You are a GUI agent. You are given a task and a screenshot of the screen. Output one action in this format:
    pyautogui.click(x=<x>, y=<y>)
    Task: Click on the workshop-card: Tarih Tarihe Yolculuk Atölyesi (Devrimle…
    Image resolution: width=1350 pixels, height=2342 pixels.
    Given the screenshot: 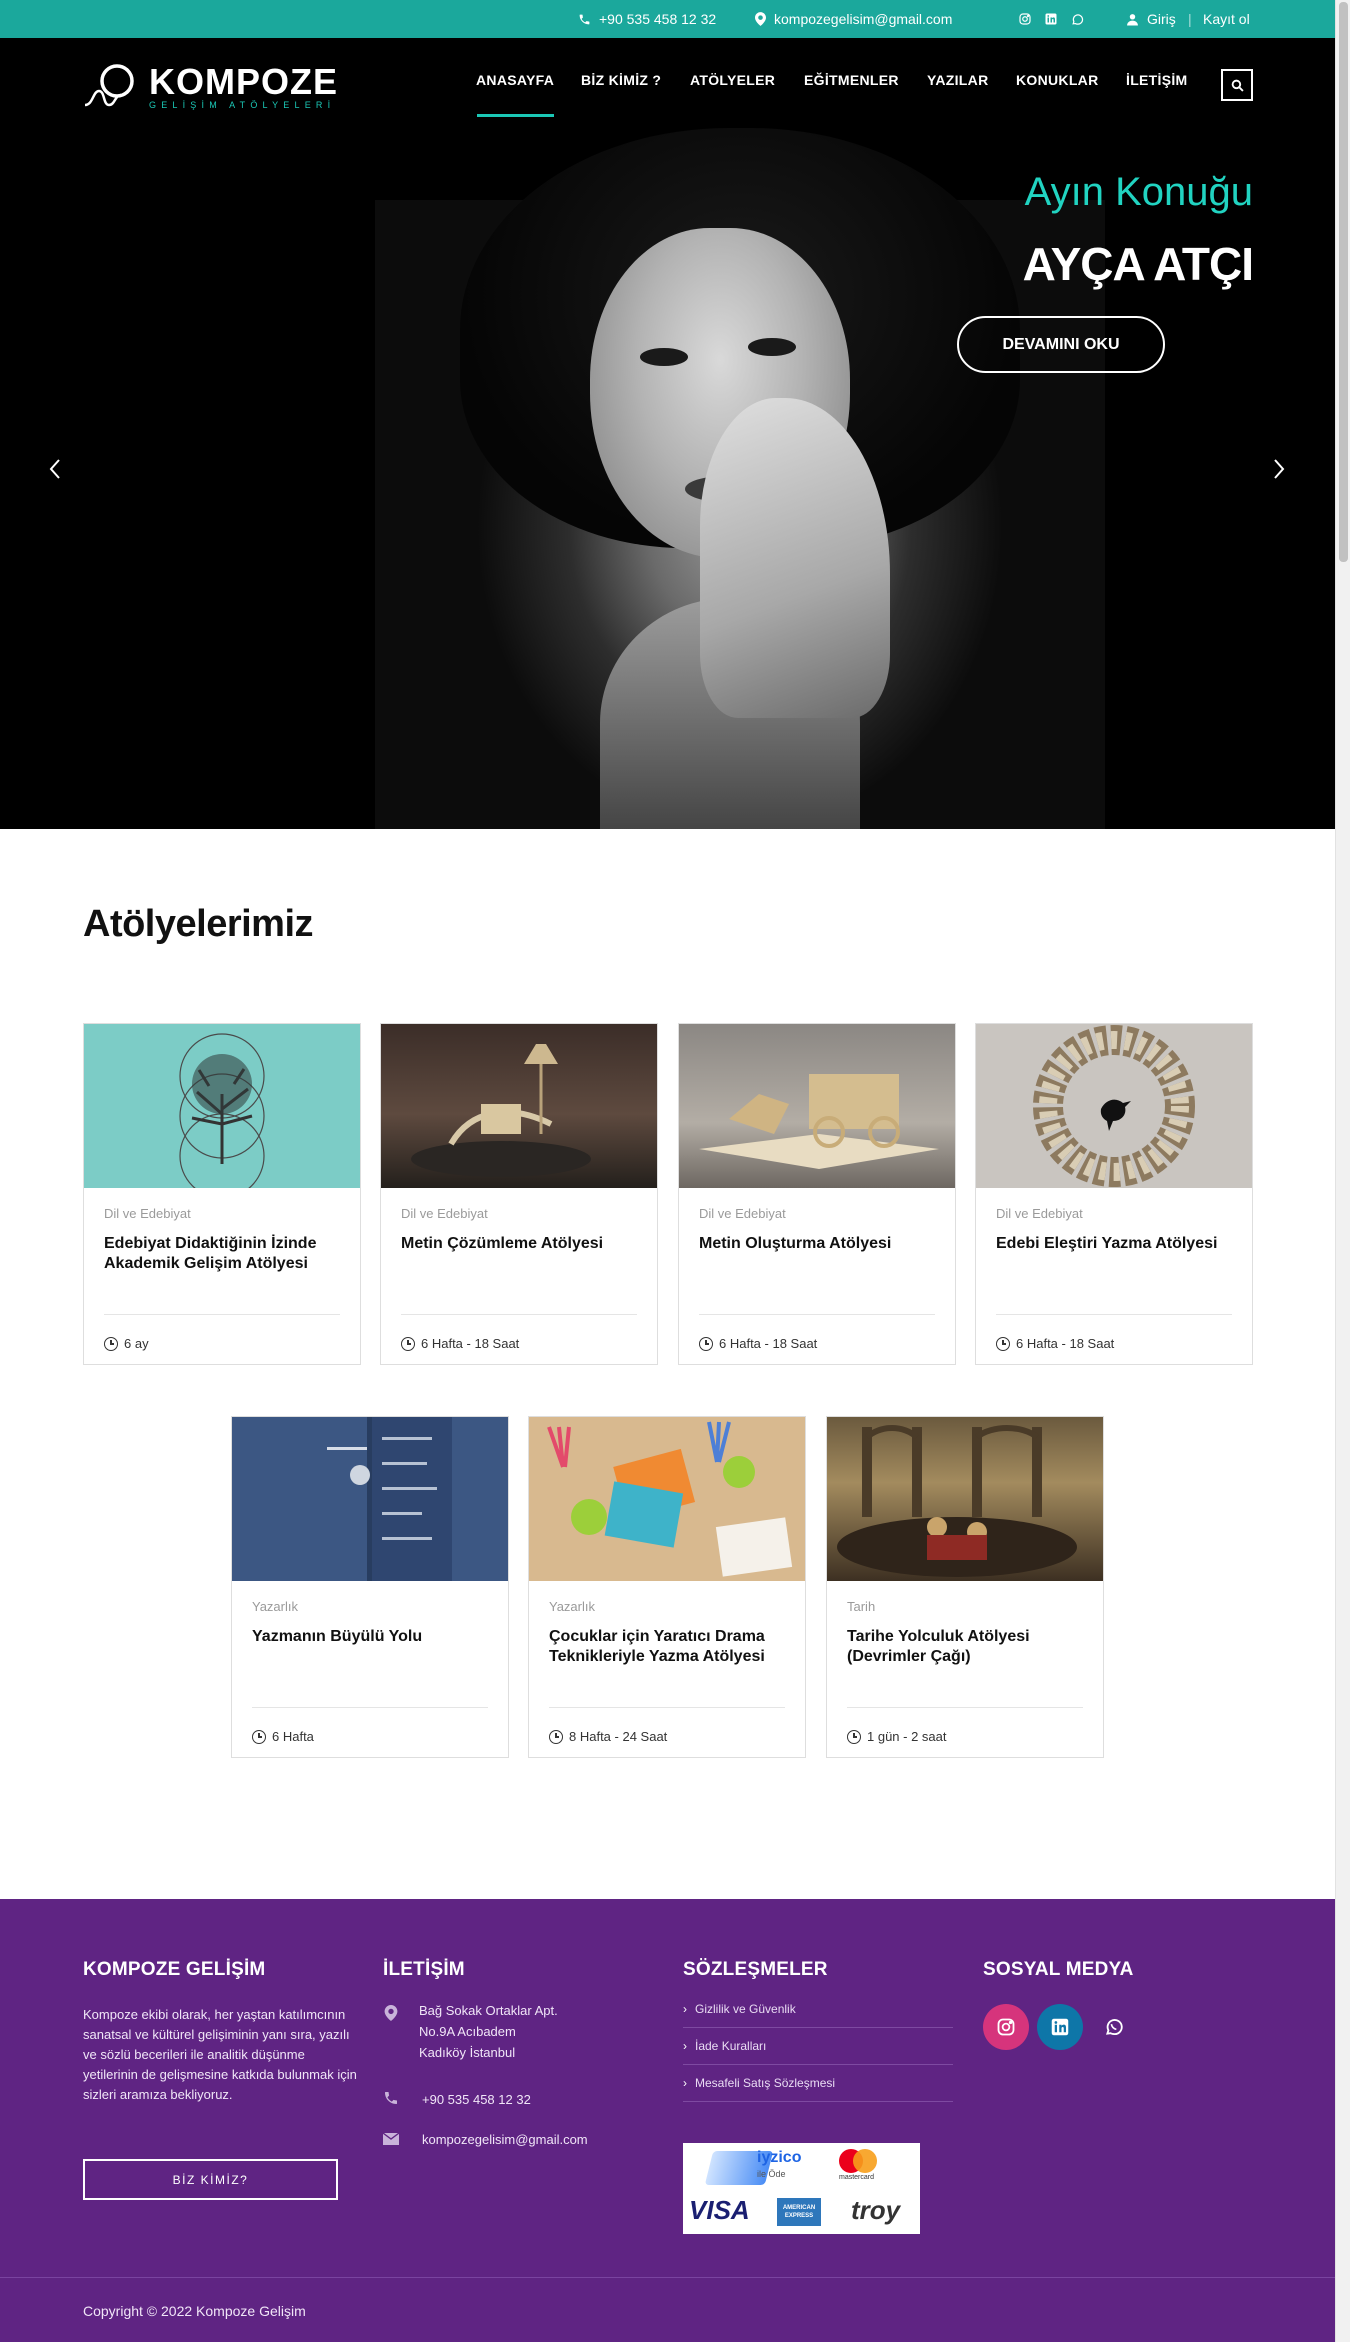 What is the action you would take?
    pyautogui.click(x=965, y=1587)
    